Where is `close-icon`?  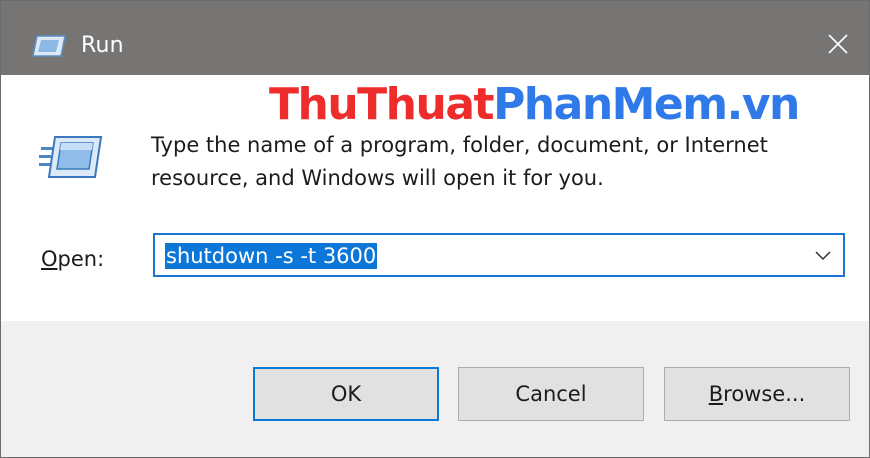 close-icon is located at coordinates (838, 44).